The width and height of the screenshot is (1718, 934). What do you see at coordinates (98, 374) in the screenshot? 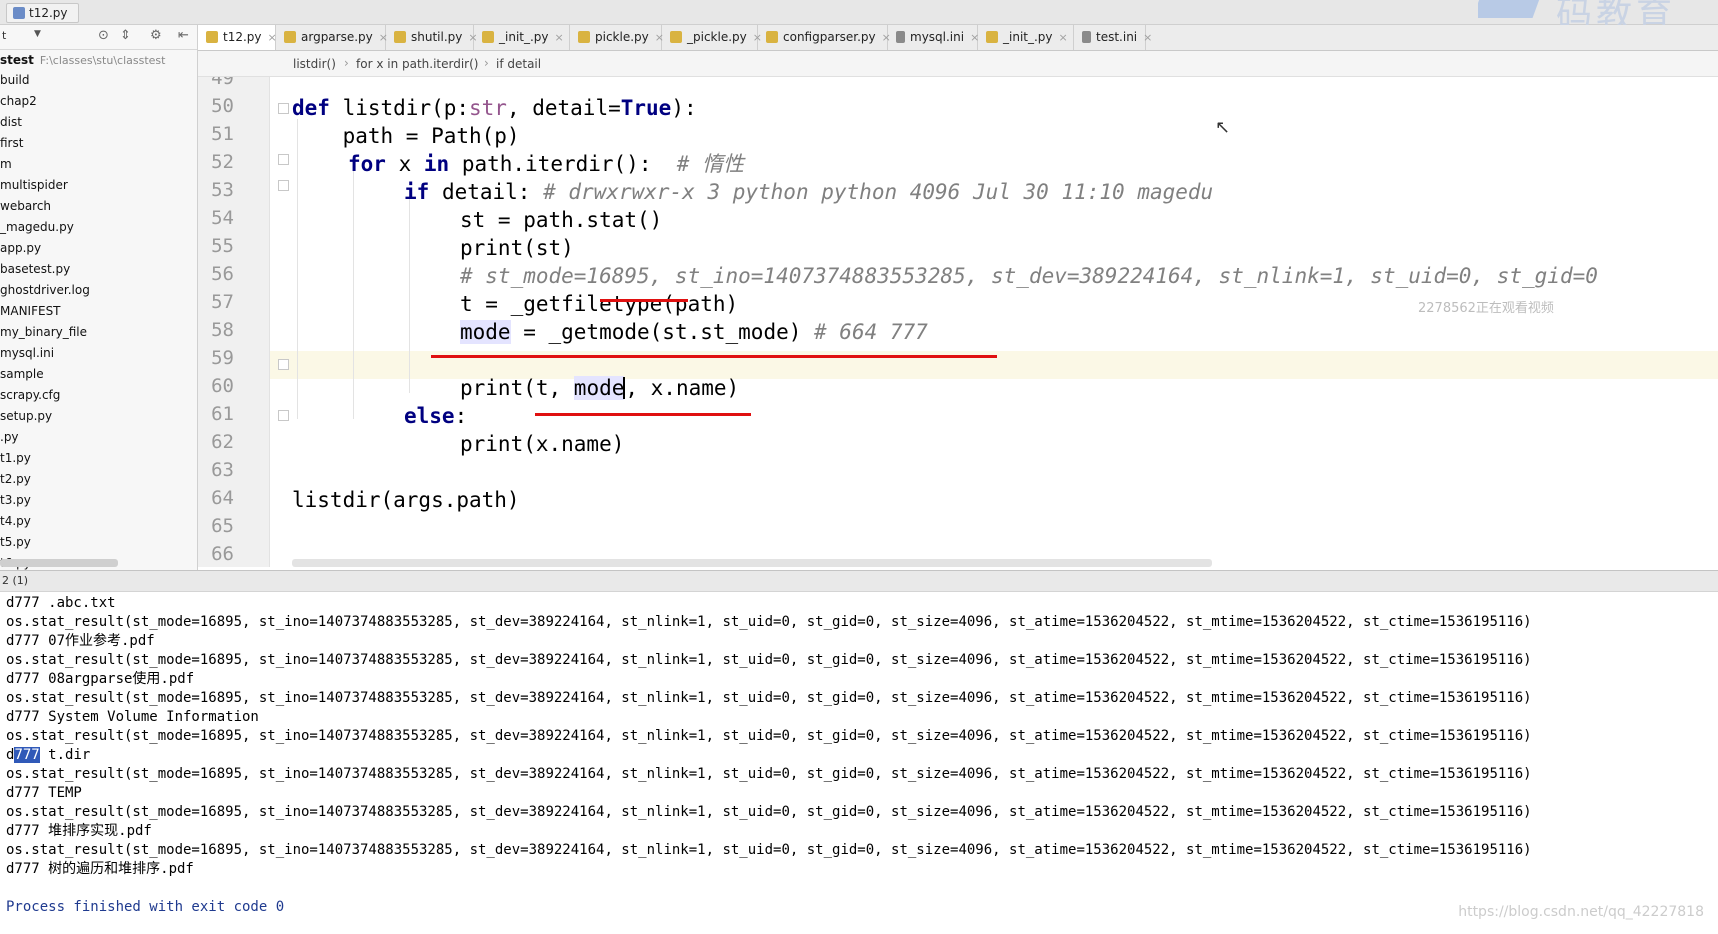
I see `sidebar-file-item: sample` at bounding box center [98, 374].